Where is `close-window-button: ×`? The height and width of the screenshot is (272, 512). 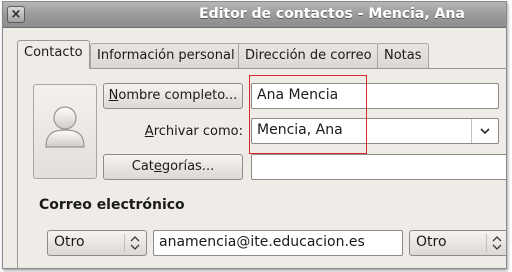 close-window-button: × is located at coordinates (16, 14).